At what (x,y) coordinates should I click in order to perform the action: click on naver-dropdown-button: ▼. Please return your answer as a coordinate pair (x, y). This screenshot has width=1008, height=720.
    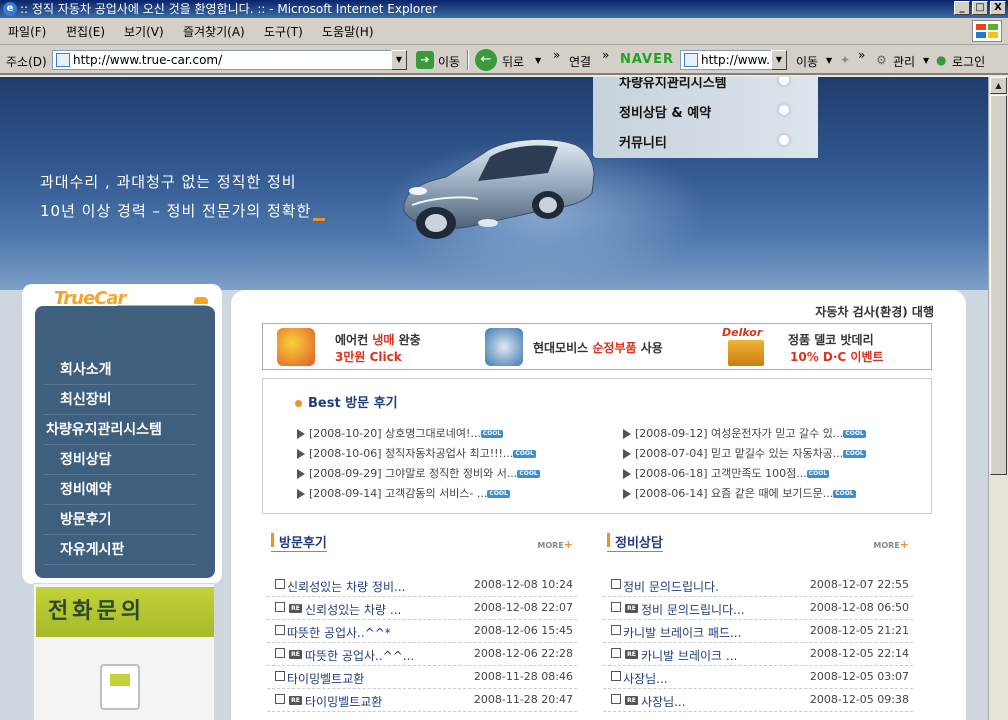
    Looking at the image, I should click on (779, 60).